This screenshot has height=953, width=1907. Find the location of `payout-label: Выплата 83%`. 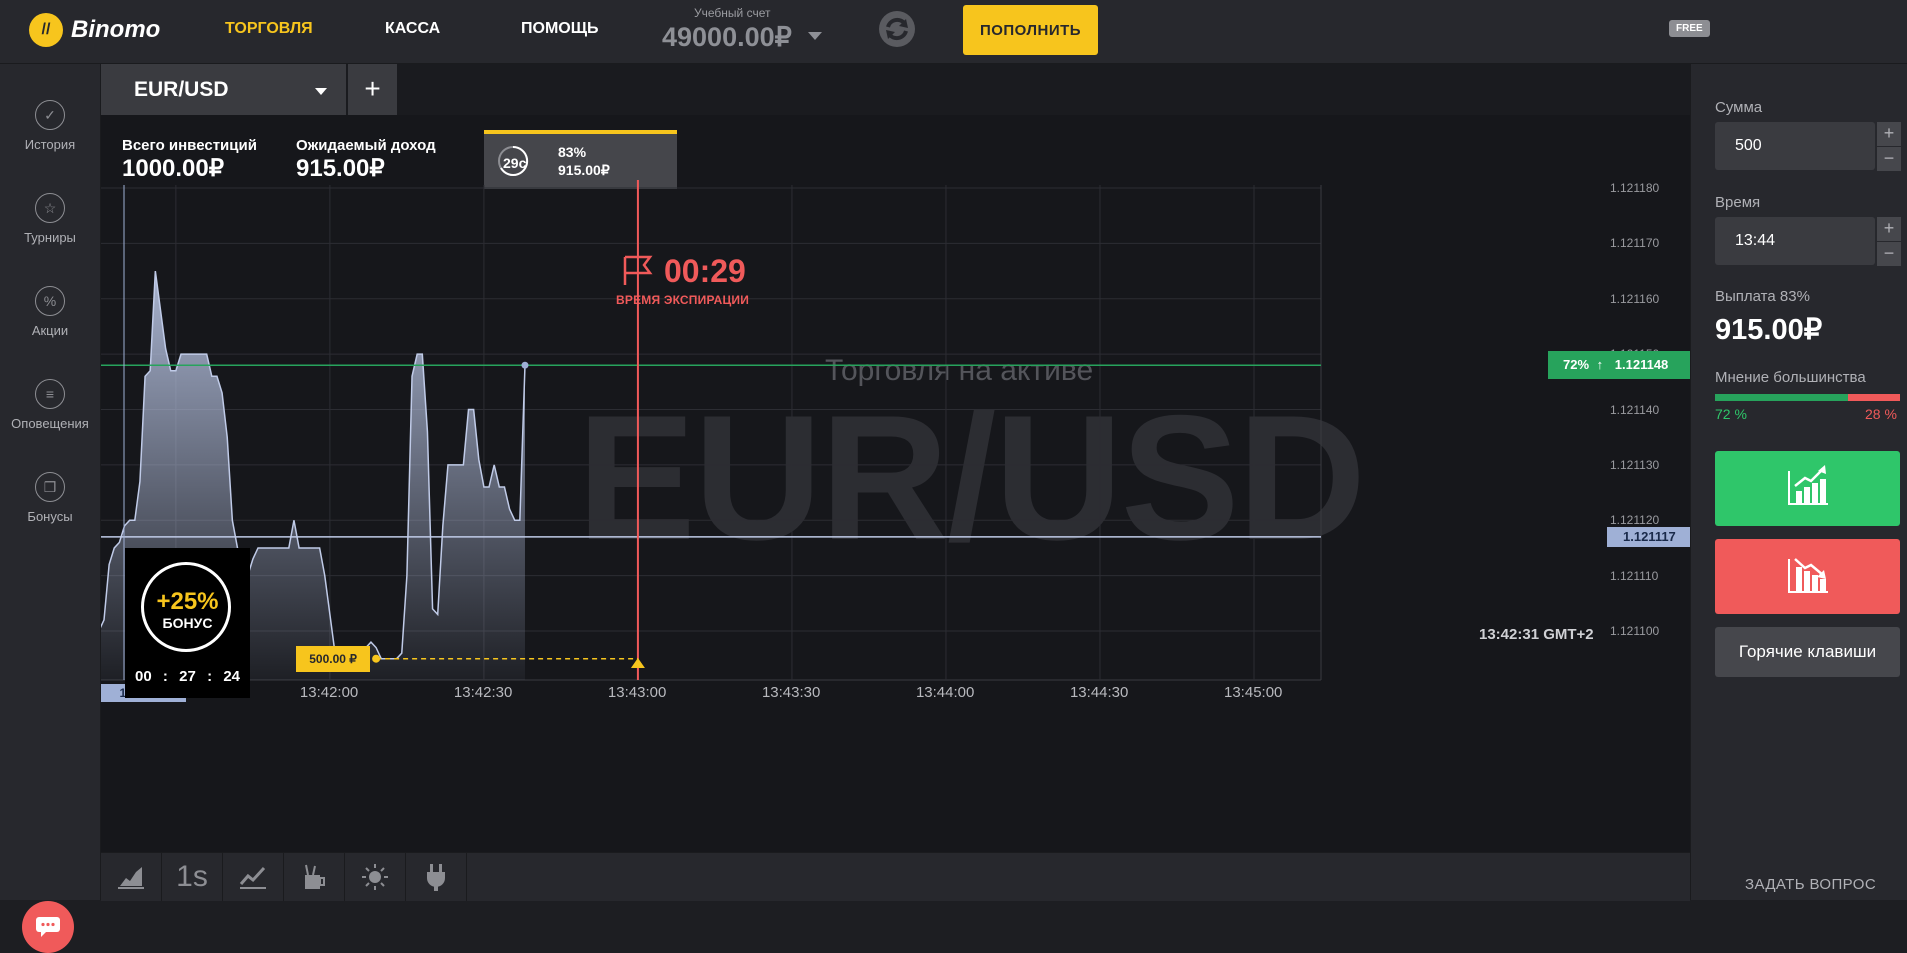

payout-label: Выплата 83% is located at coordinates (1762, 296).